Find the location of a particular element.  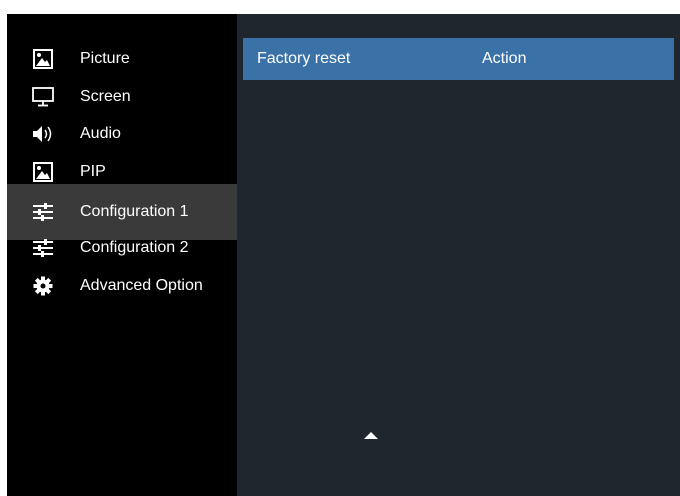

sidebar-item-label: Advanced Option is located at coordinates (141, 285).